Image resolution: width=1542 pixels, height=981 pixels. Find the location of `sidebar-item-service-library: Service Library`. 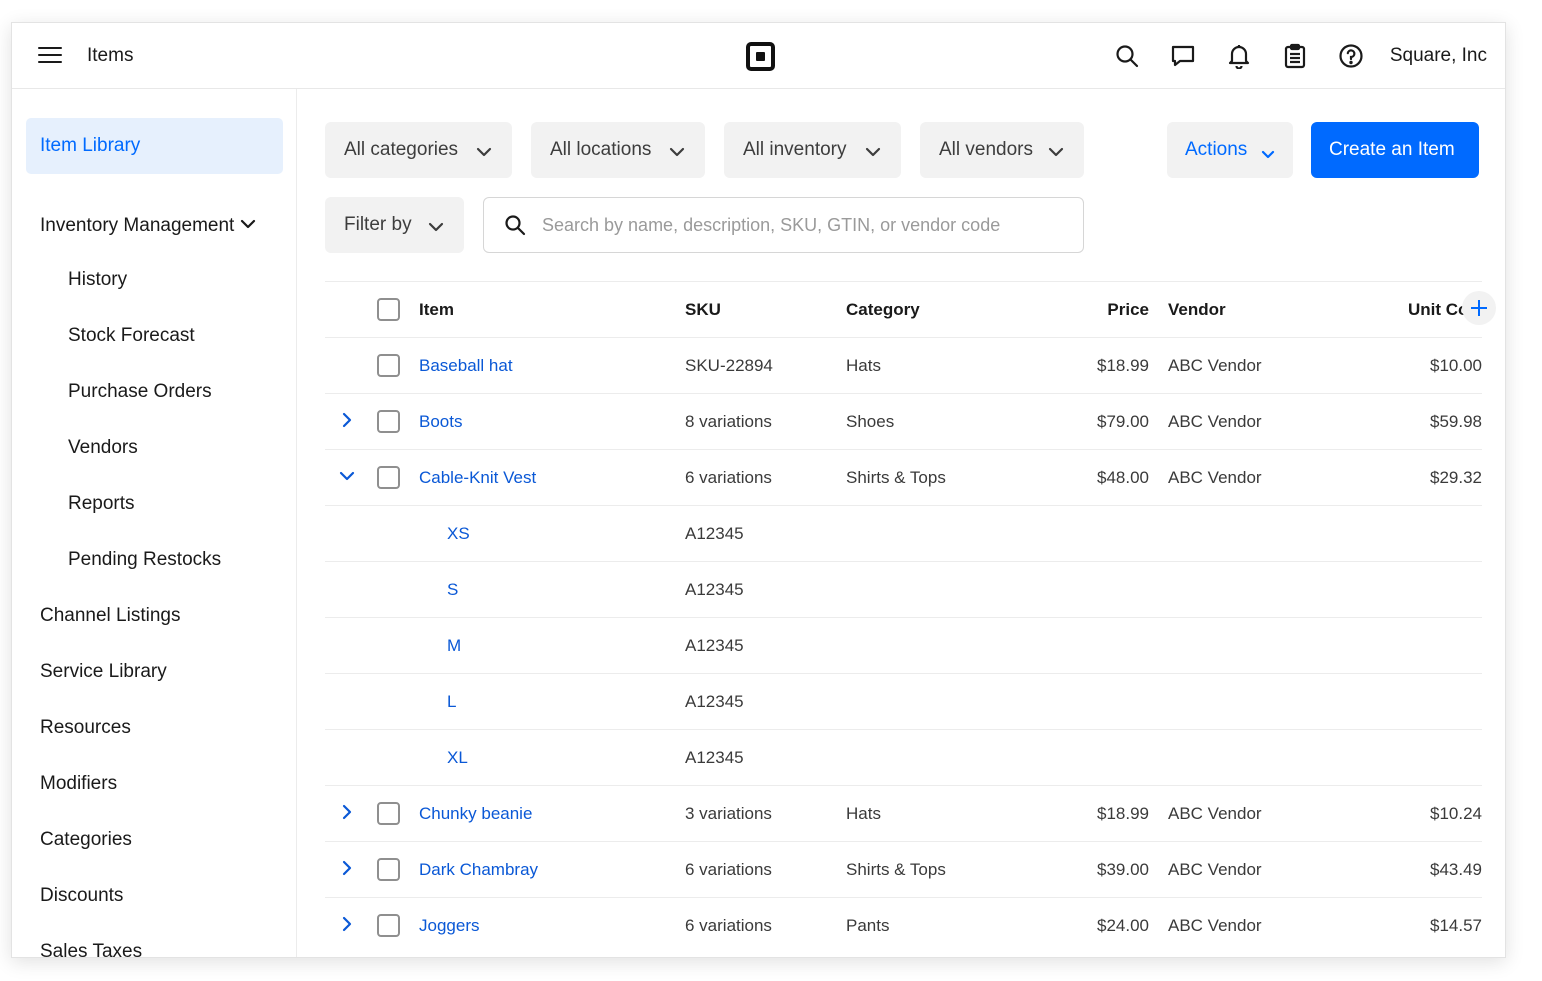

sidebar-item-service-library: Service Library is located at coordinates (103, 672).